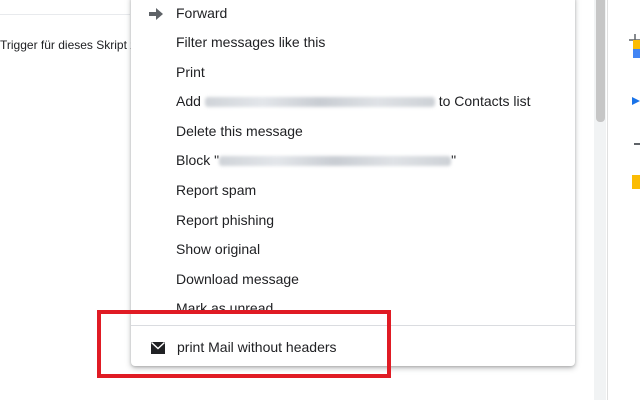 Image resolution: width=640 pixels, height=400 pixels. Describe the element at coordinates (250, 42) in the screenshot. I see `menu-item-filter-messages: Filter messages like this` at that location.